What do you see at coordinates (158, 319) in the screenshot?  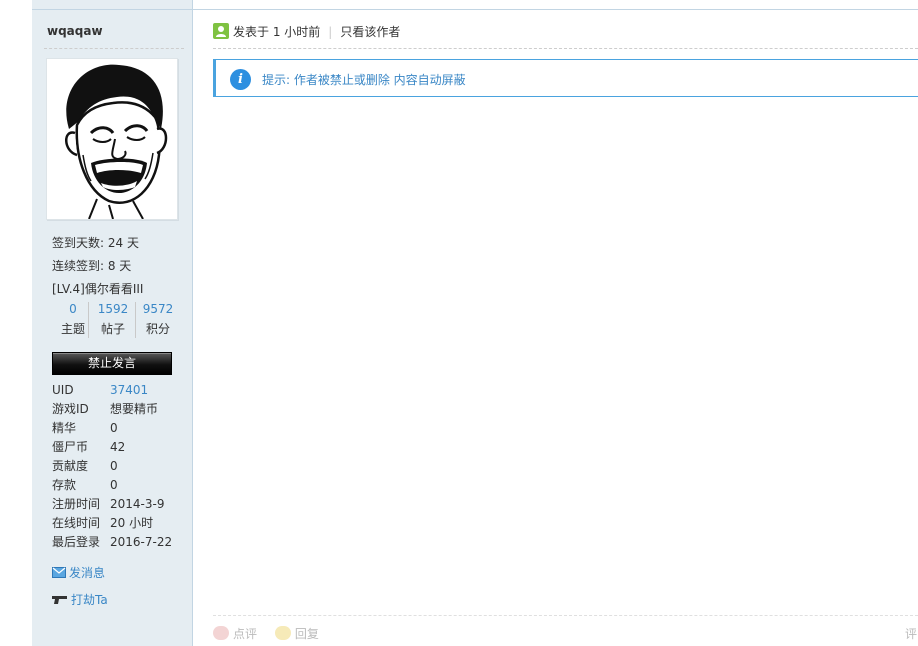 I see `count-points: 9572 积分` at bounding box center [158, 319].